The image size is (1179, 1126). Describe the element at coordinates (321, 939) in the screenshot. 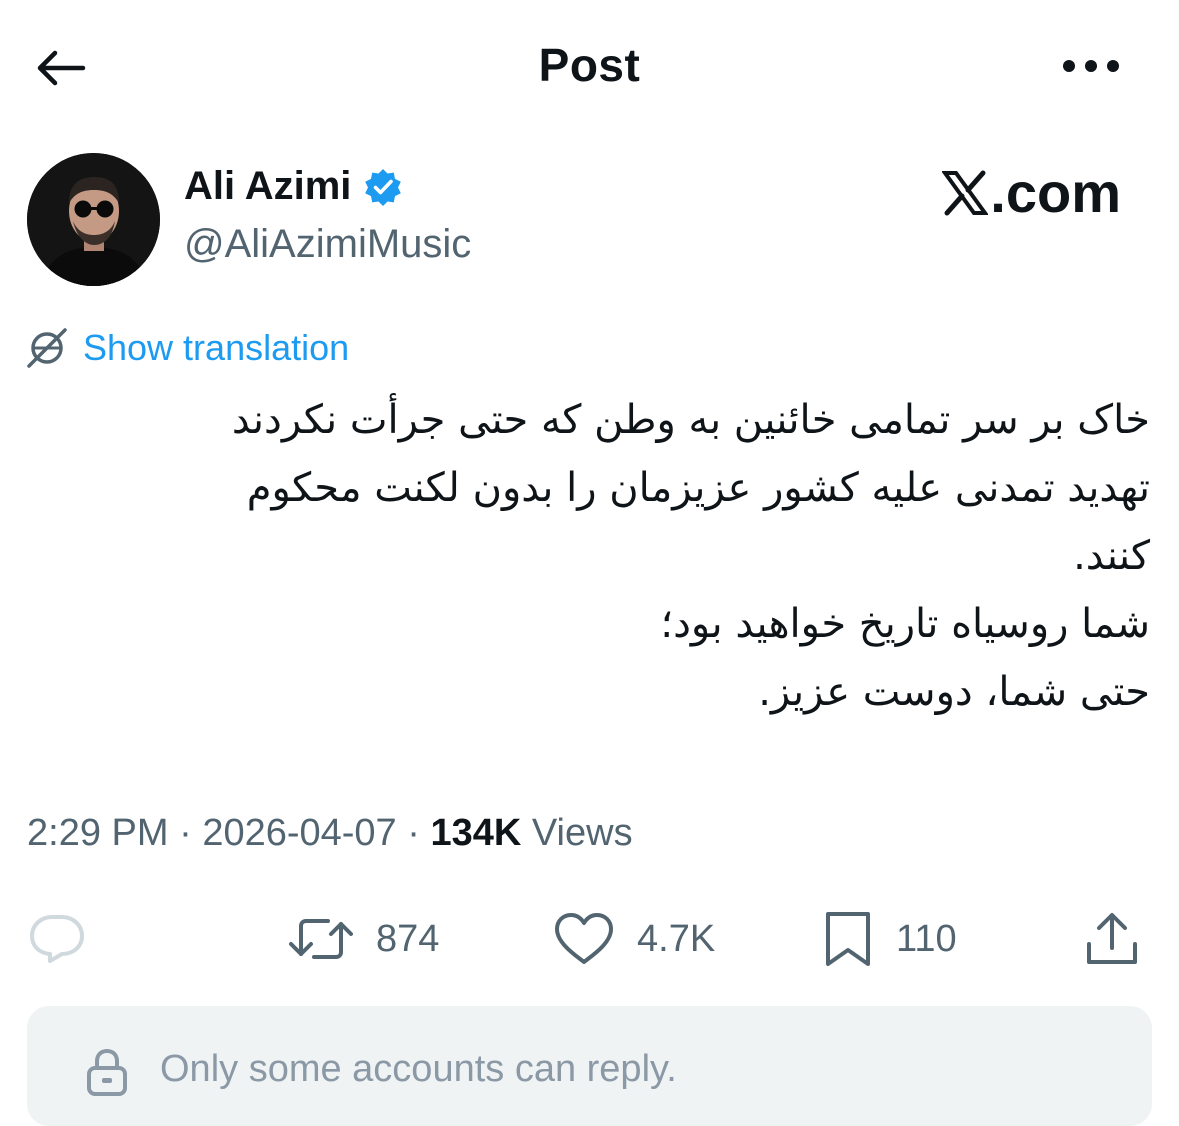

I see `repost-icon` at that location.